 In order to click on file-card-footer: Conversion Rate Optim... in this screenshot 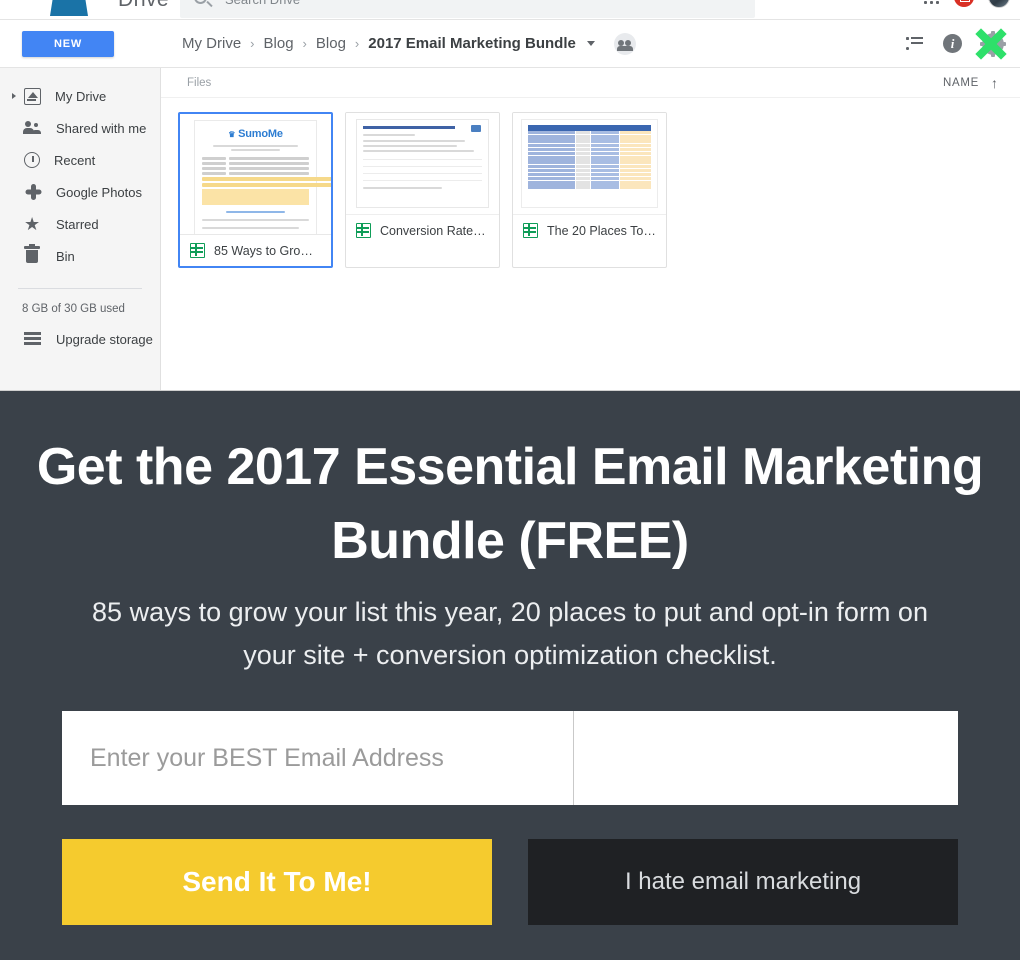, I will do `click(422, 230)`.